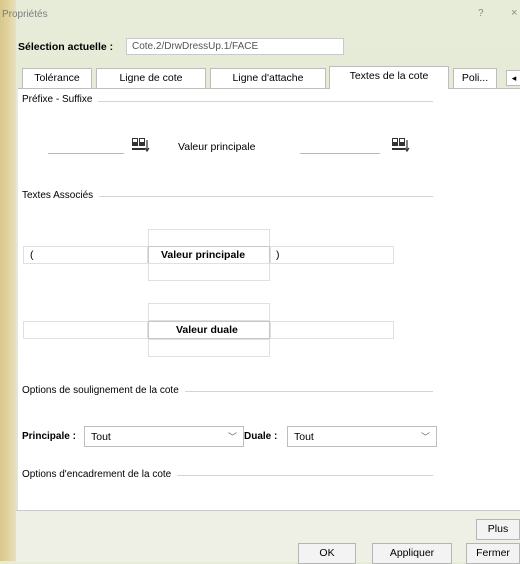 This screenshot has width=520, height=564. I want to click on dual-value-top-text, so click(209, 312).